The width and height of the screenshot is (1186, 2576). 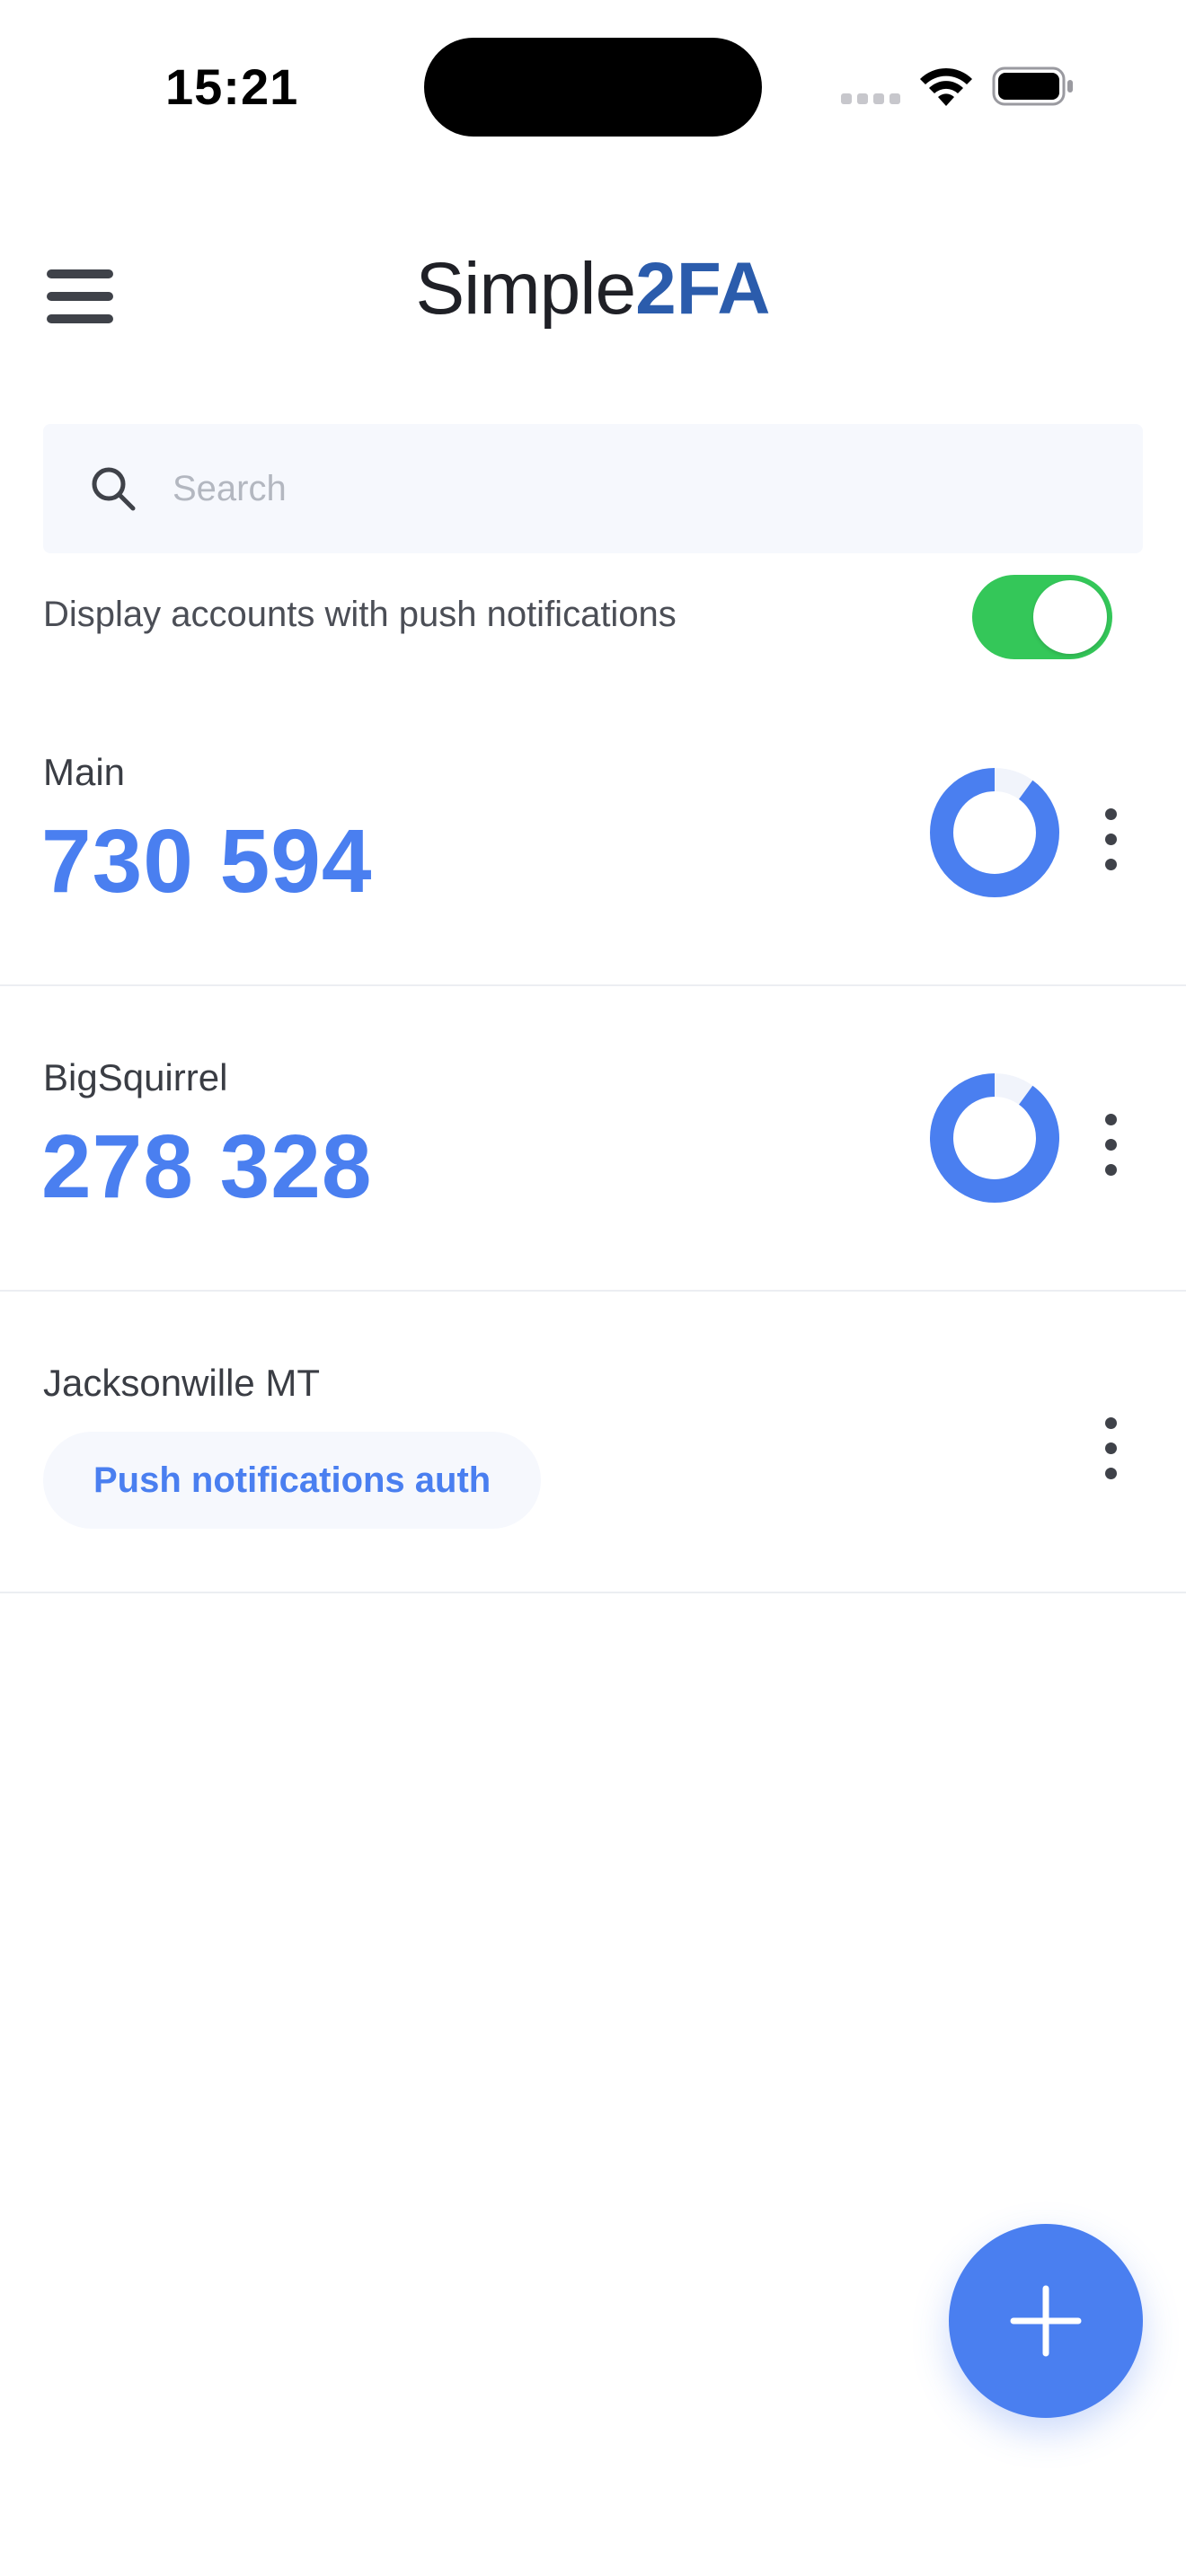 What do you see at coordinates (206, 1167) in the screenshot?
I see `account-code: 278 328` at bounding box center [206, 1167].